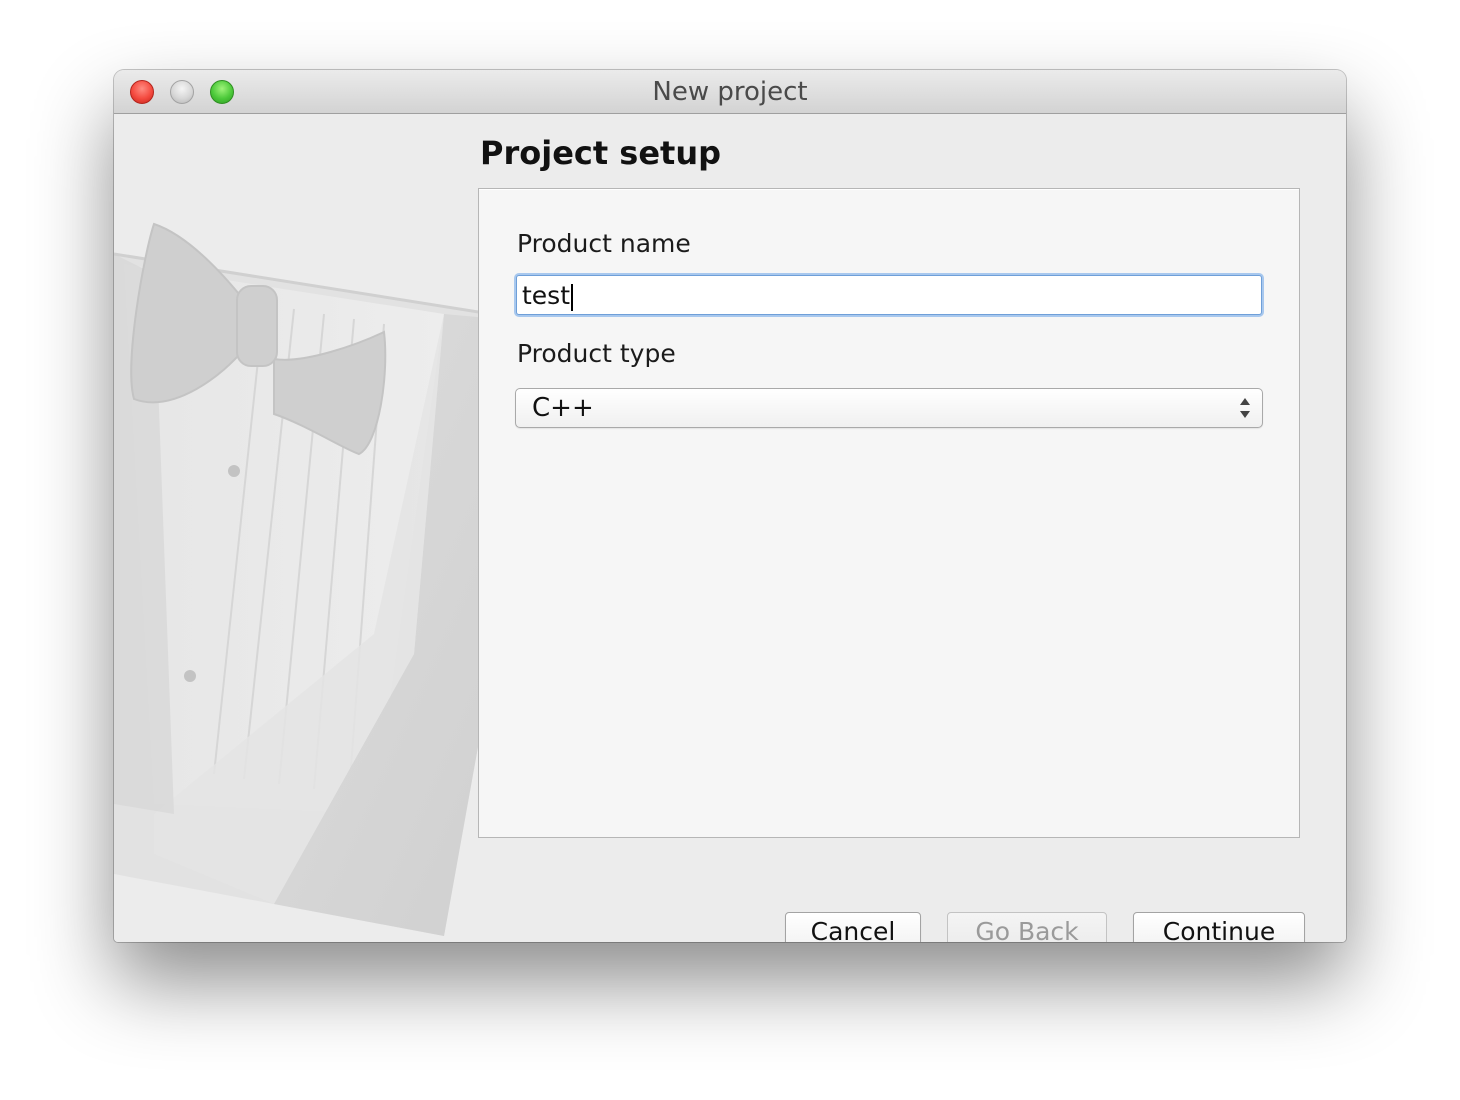 This screenshot has width=1460, height=1100. What do you see at coordinates (889, 408) in the screenshot?
I see `product-type-select: C++` at bounding box center [889, 408].